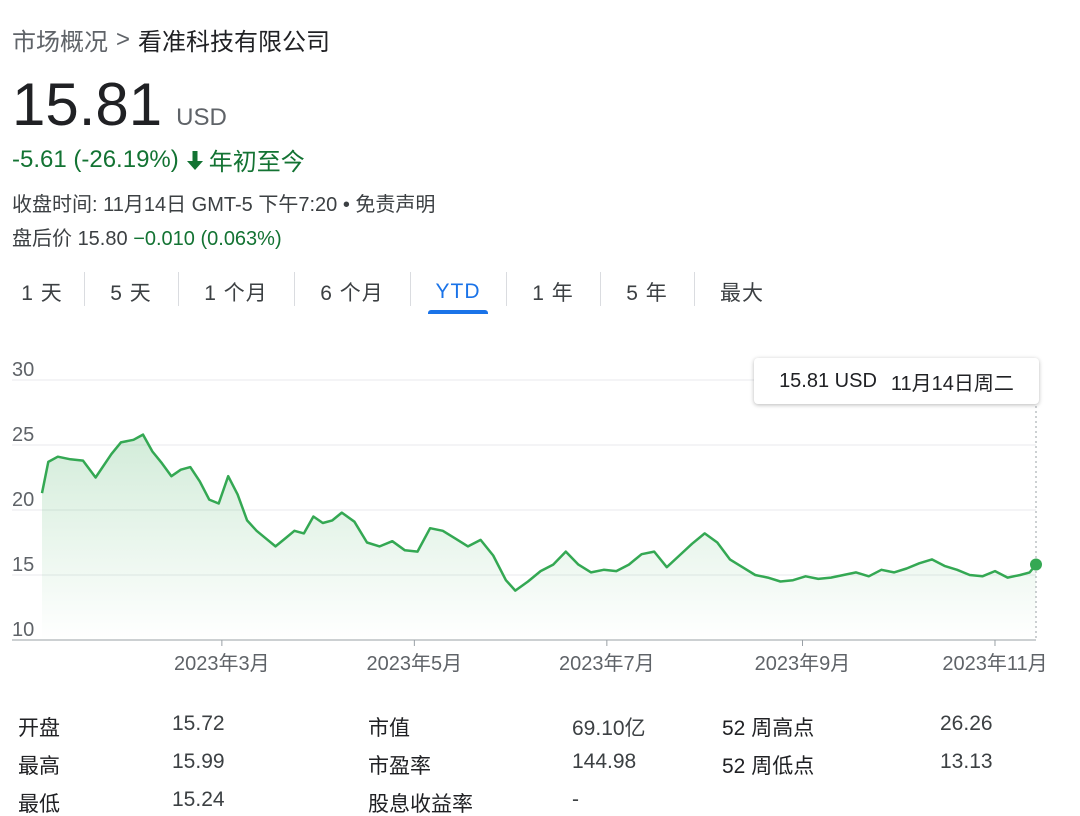 The image size is (1080, 816). I want to click on chart-tooltip: 15.81 USD 11月14日周二, so click(896, 381).